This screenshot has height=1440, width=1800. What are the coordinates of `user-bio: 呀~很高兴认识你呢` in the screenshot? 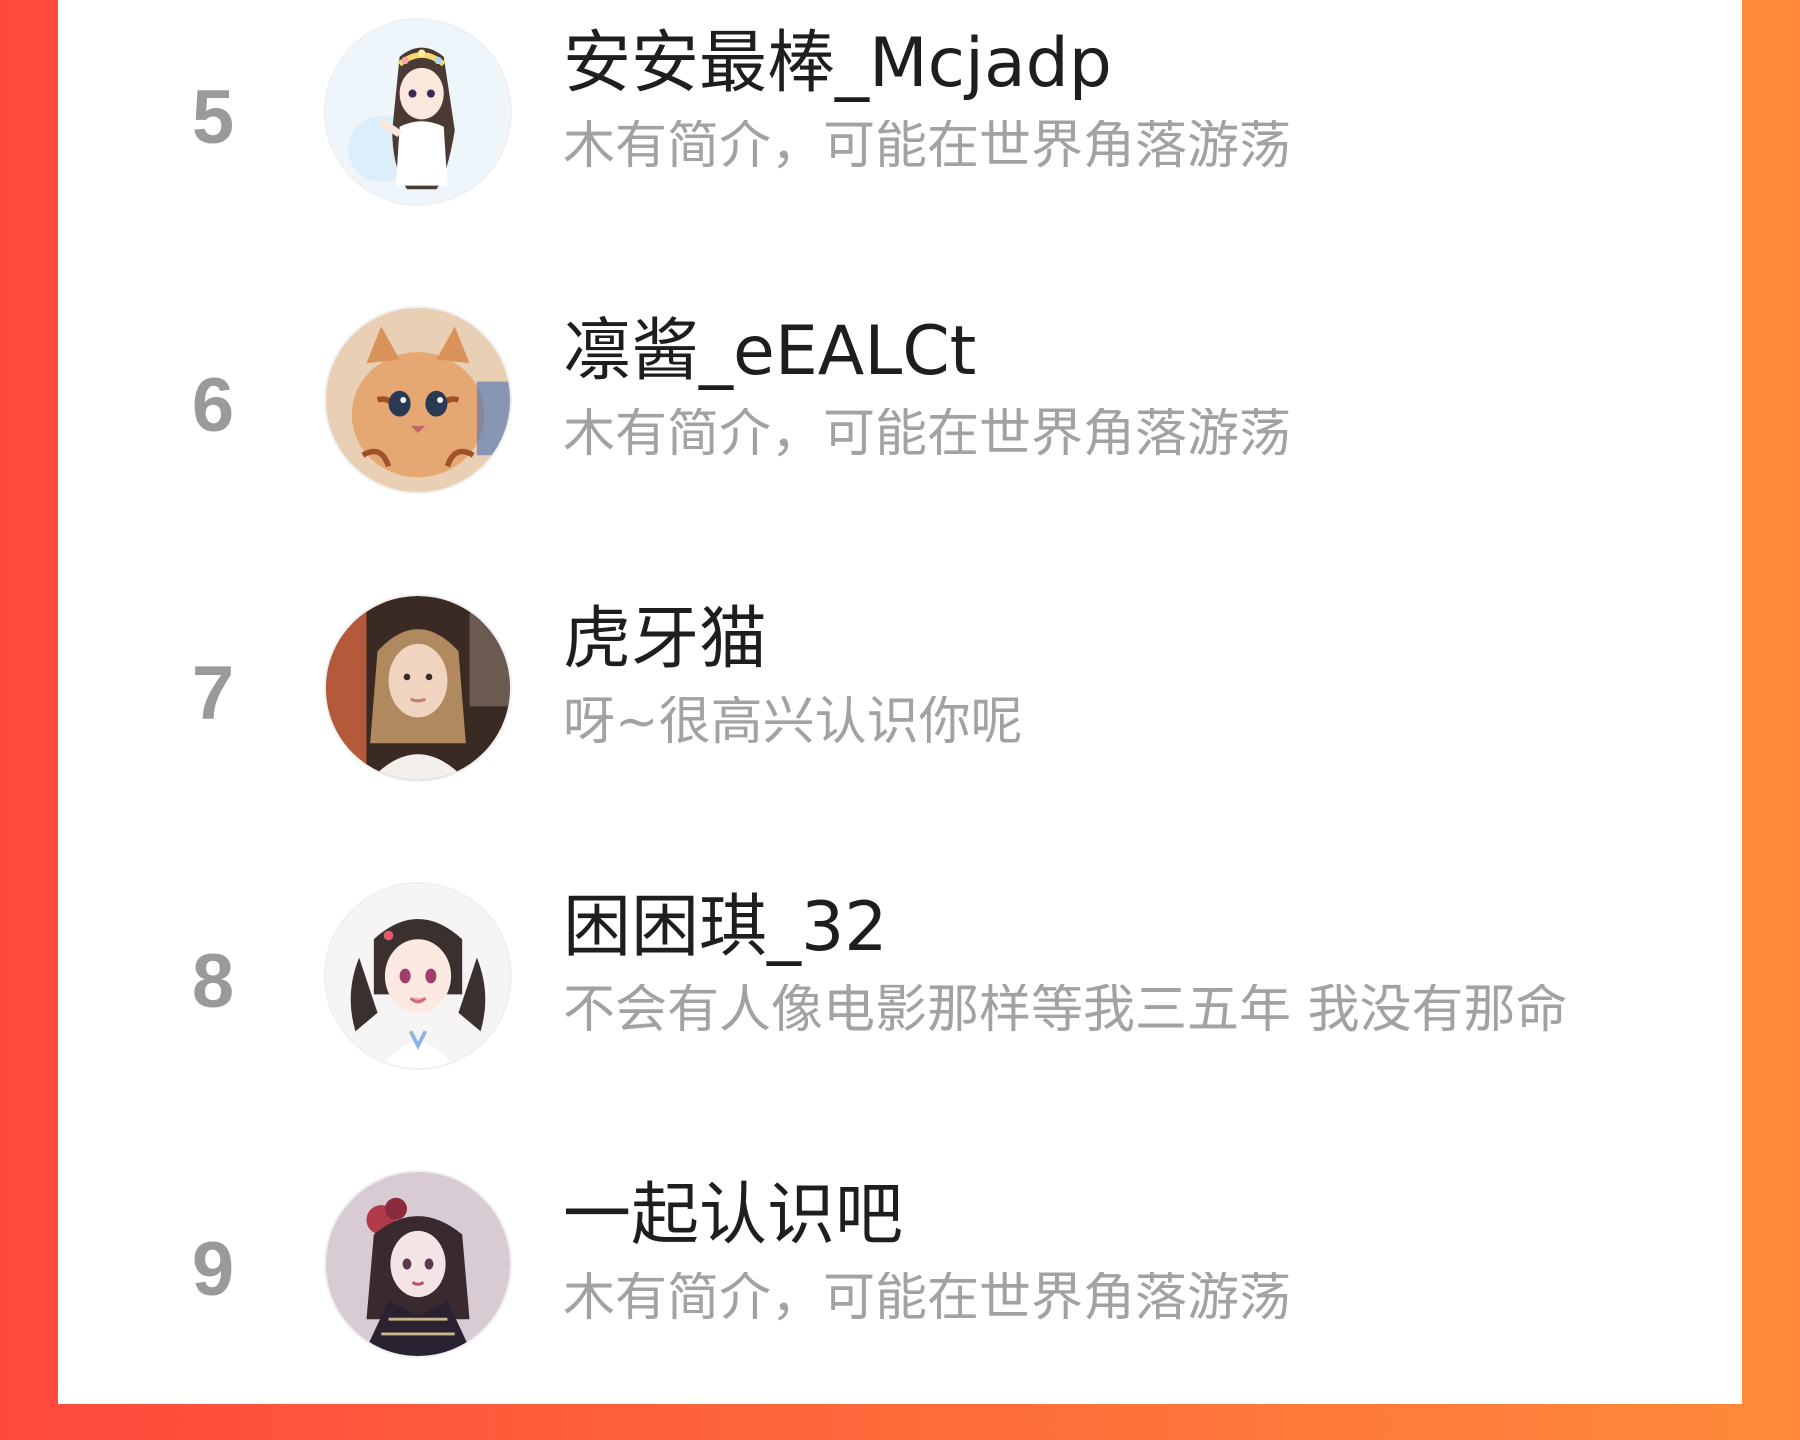 It's located at (793, 722).